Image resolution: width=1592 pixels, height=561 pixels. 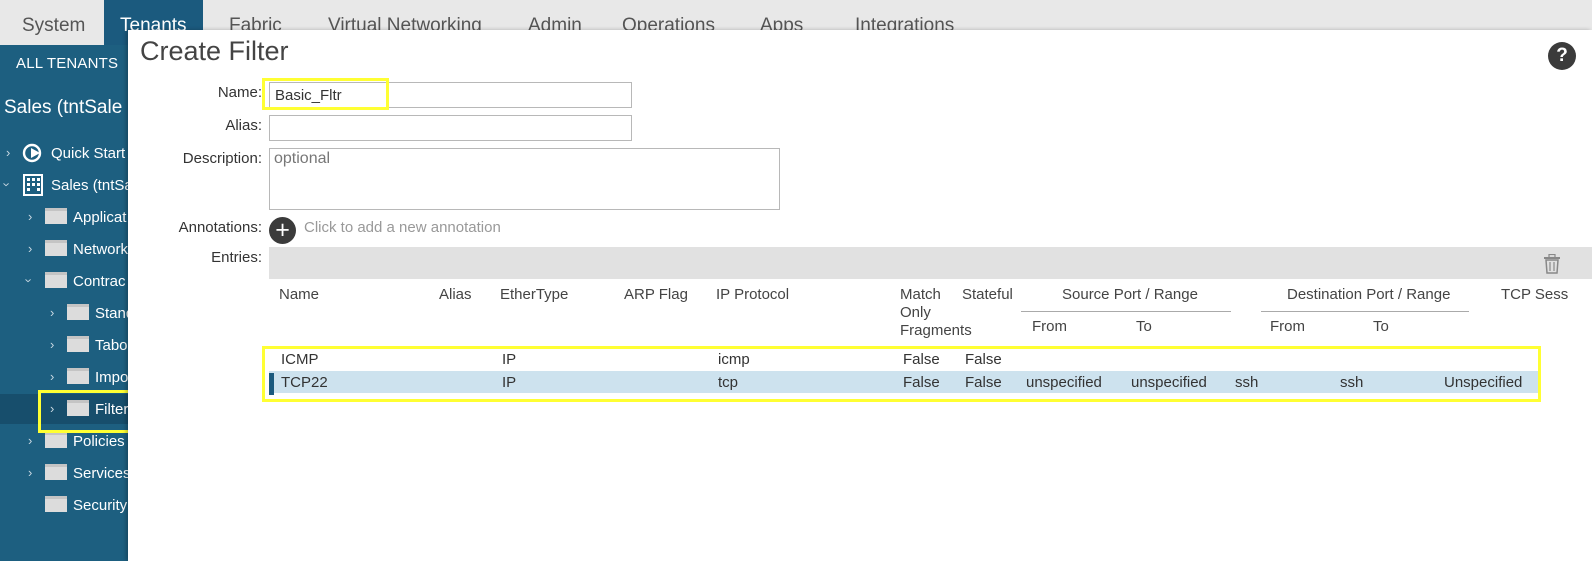 I want to click on all-tenants-link: ALL TENANTS, so click(x=67, y=63).